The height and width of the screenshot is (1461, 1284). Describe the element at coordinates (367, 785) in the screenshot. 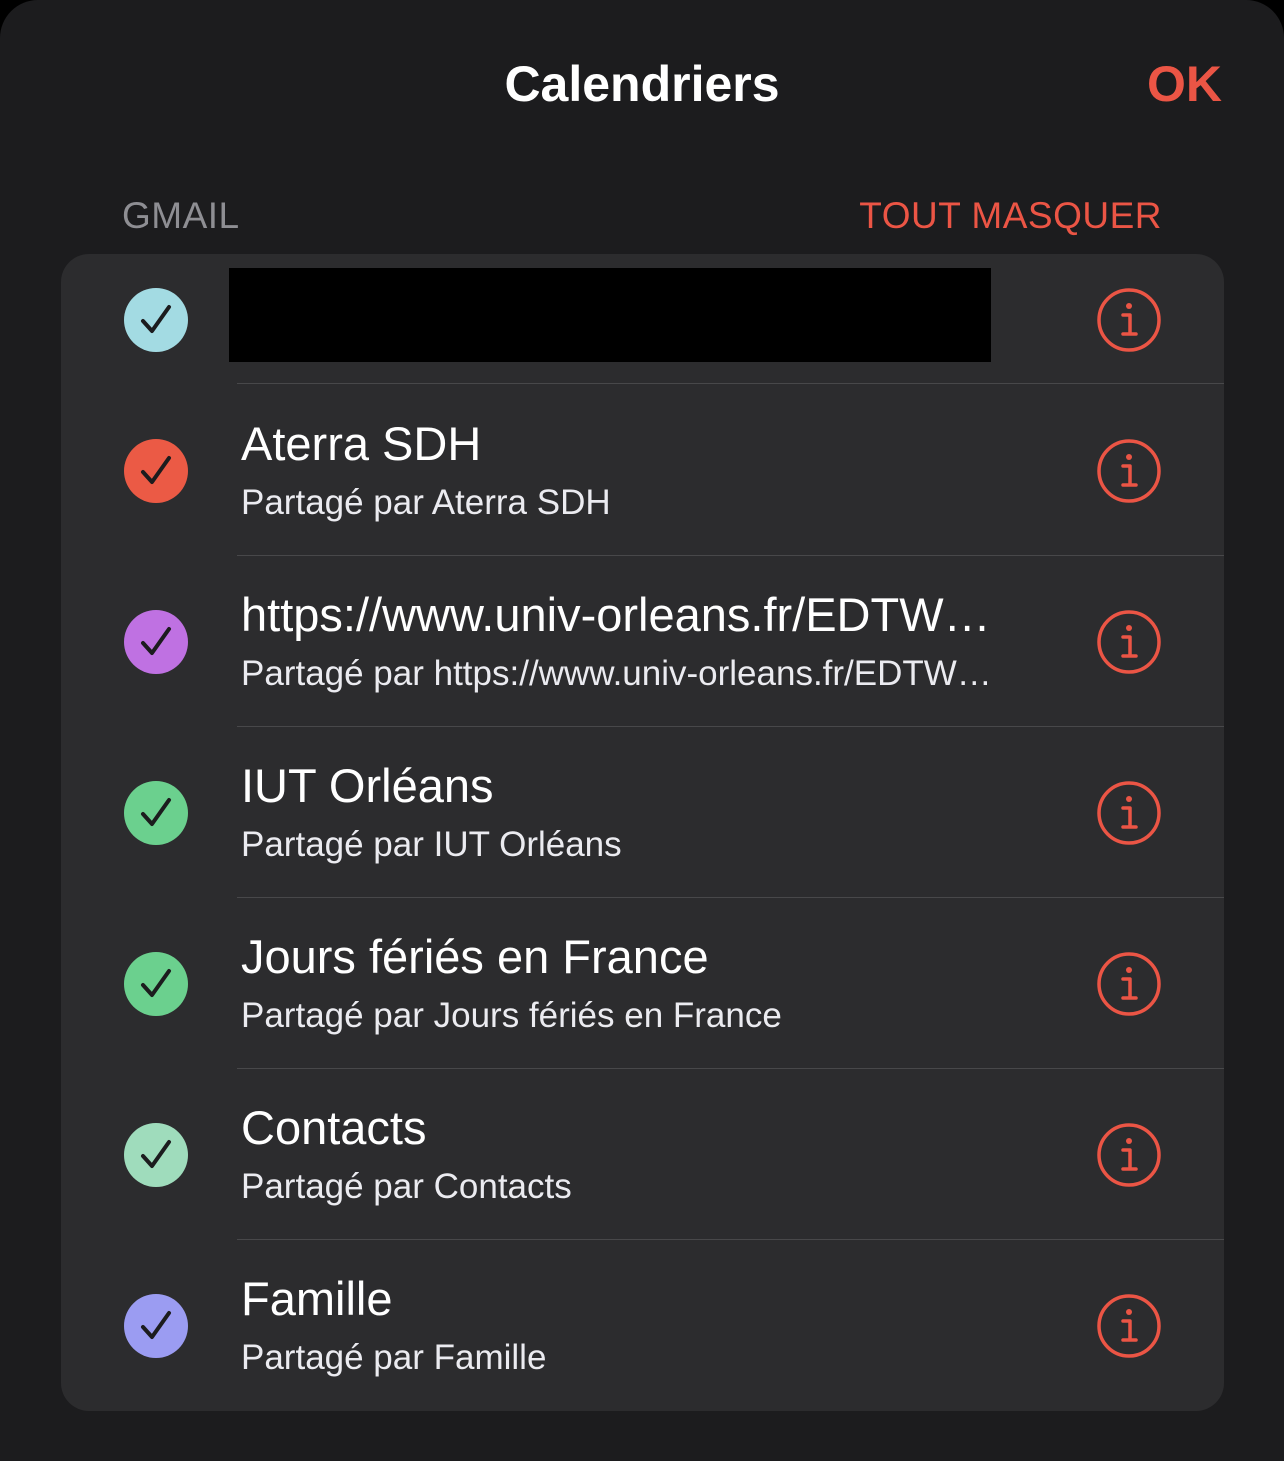

I see `calendar-title: IUT Orléans` at that location.